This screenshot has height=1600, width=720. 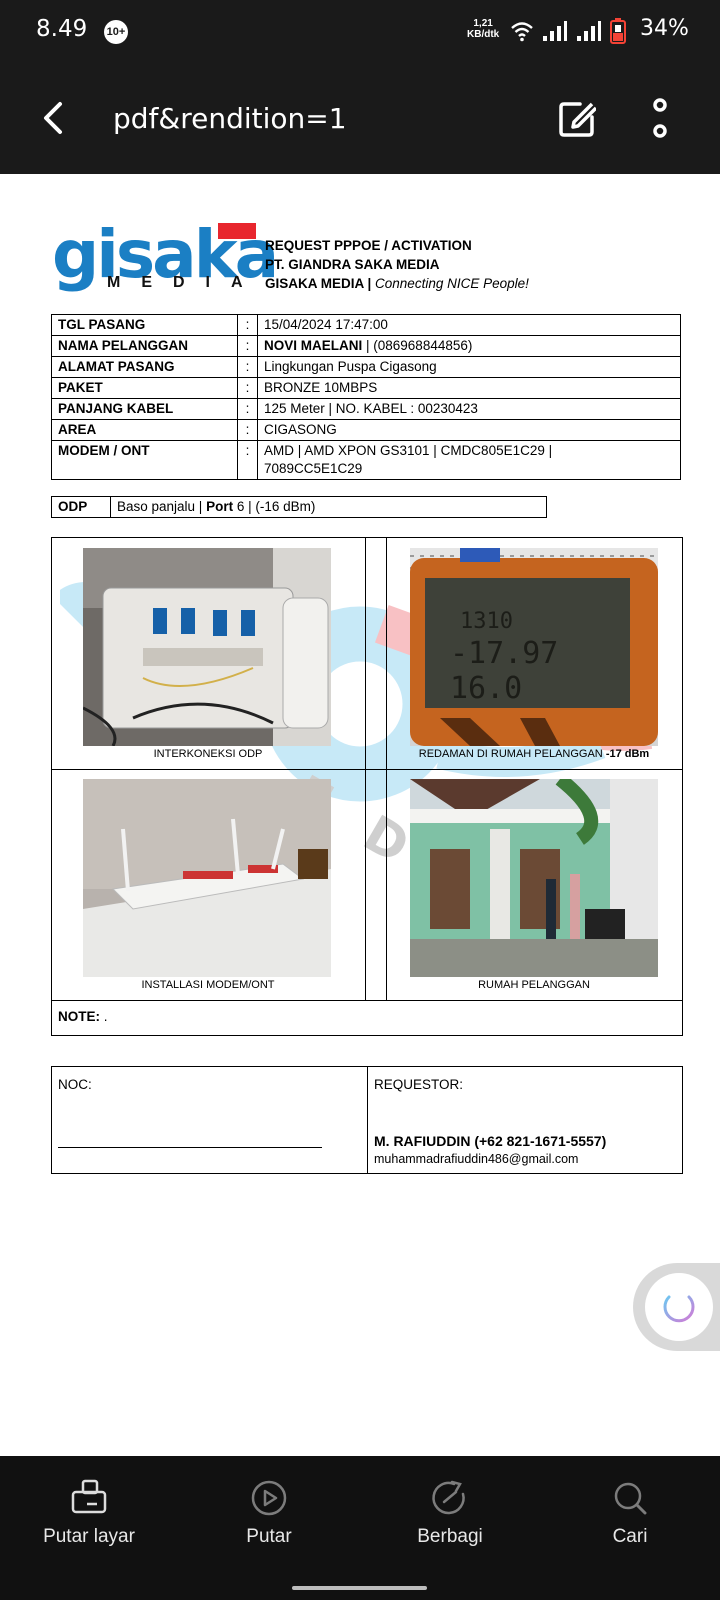 I want to click on noc-label: NOC:, so click(x=75, y=1084).